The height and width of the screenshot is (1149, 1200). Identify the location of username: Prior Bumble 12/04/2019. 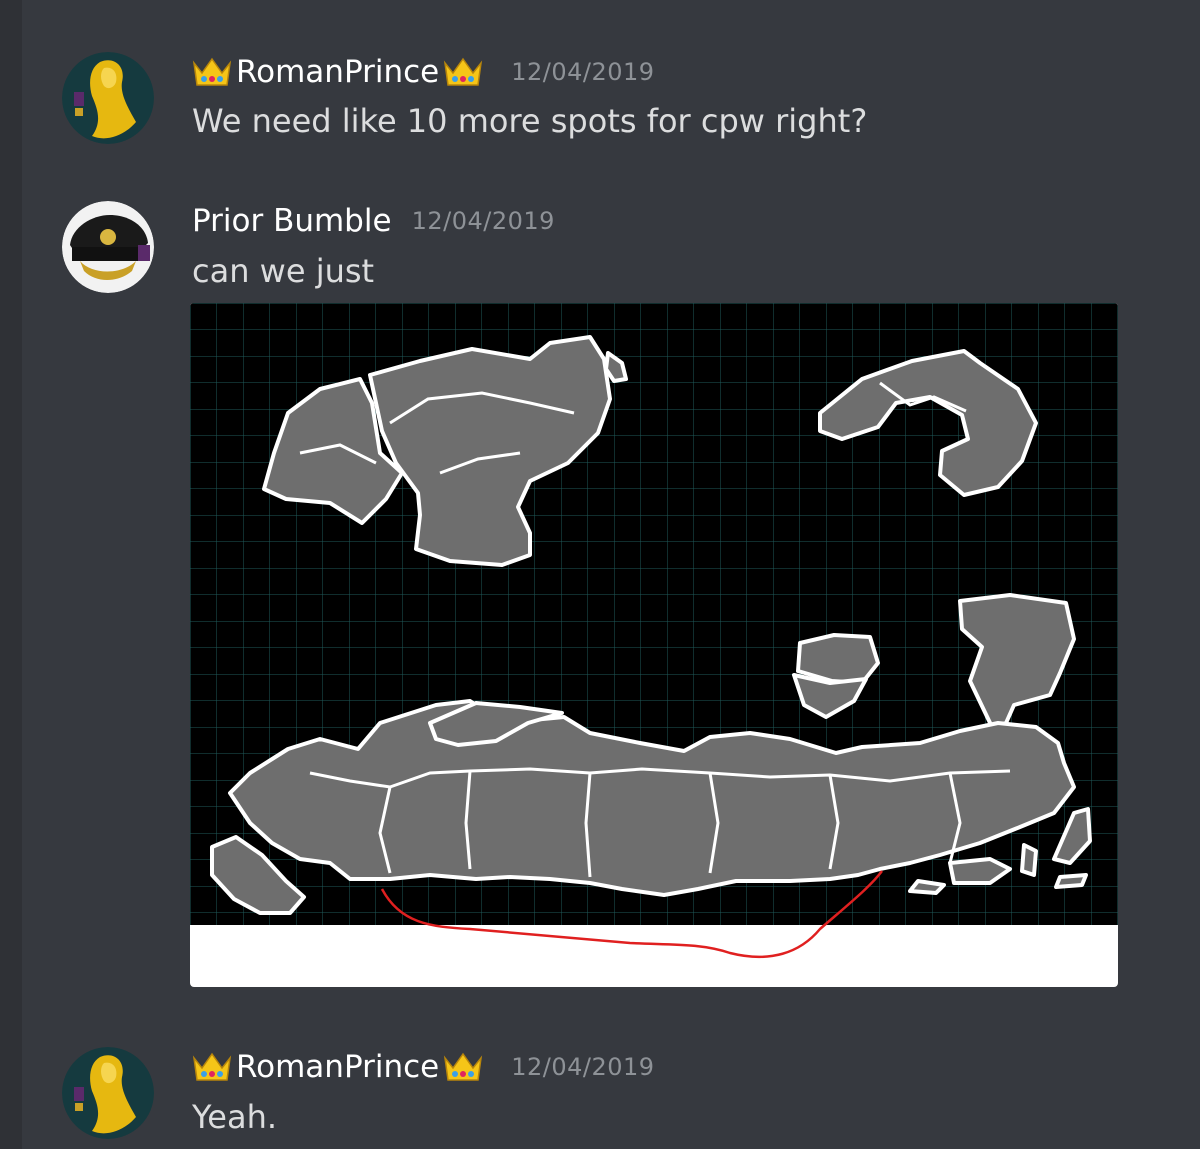
(373, 221).